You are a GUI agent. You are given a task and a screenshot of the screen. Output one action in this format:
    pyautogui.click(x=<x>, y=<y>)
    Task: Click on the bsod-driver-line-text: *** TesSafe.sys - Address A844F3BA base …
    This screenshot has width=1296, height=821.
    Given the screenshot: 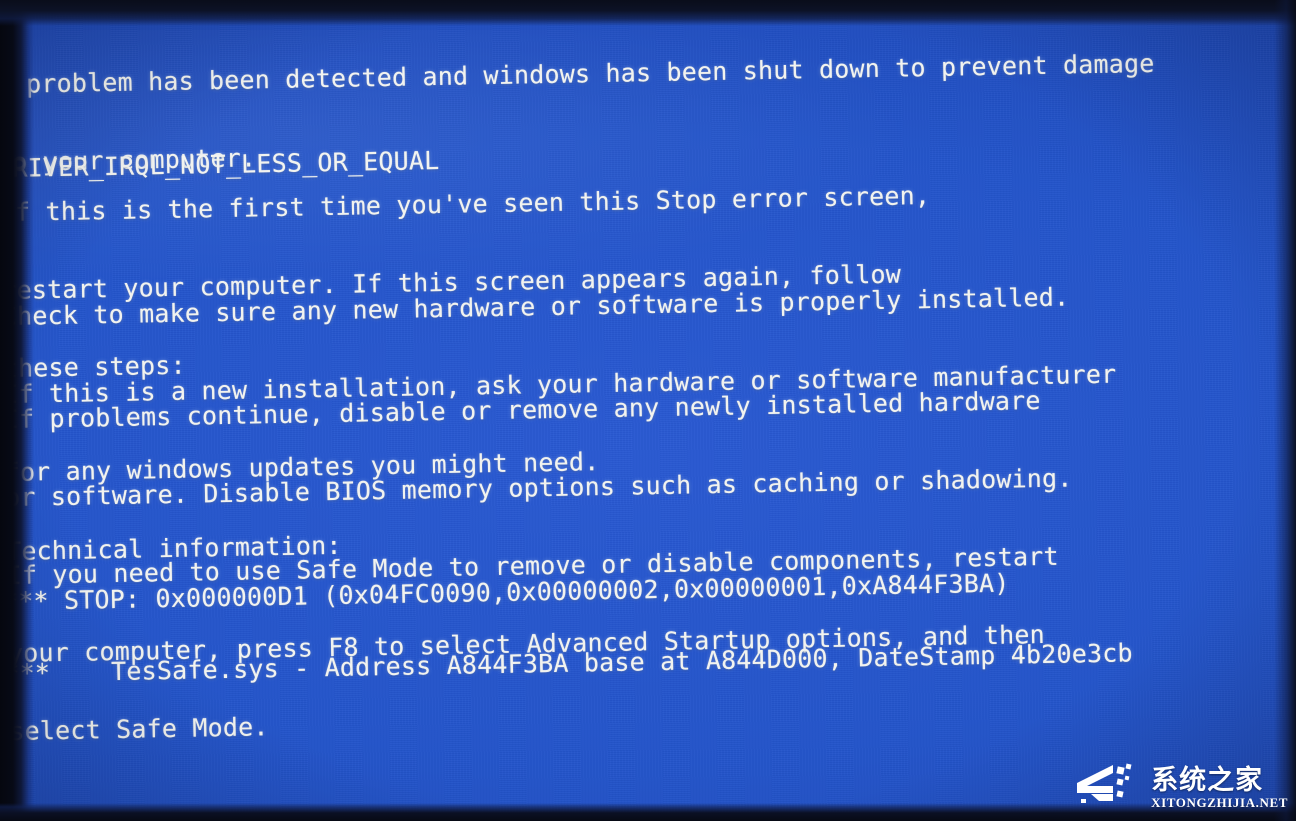 What is the action you would take?
    pyautogui.click(x=569, y=663)
    